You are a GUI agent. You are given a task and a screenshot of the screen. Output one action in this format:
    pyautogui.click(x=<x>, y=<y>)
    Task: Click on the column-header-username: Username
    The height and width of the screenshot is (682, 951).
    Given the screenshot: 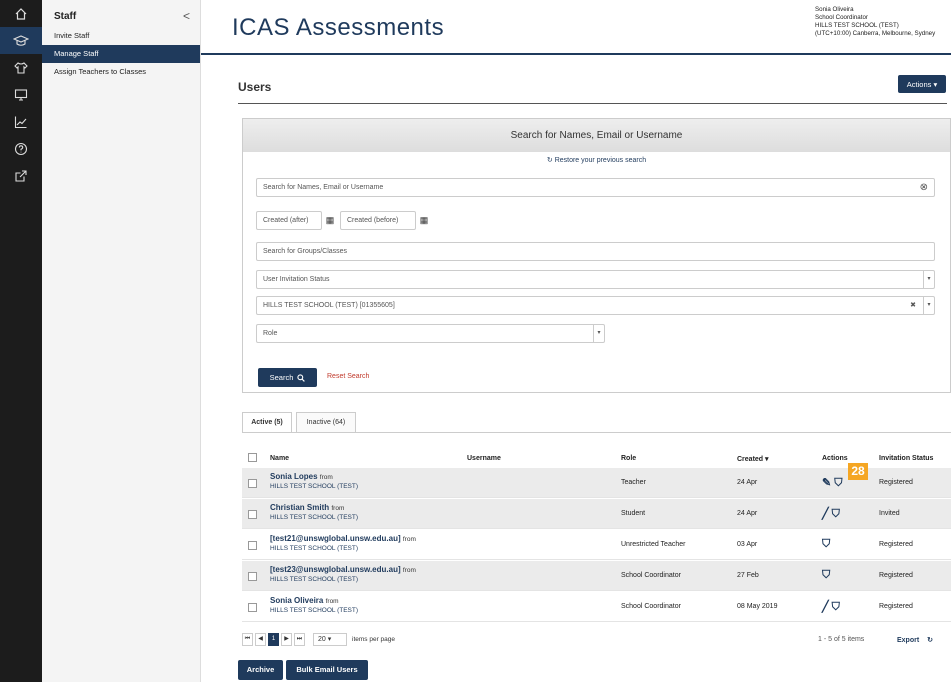 What is the action you would take?
    pyautogui.click(x=484, y=458)
    